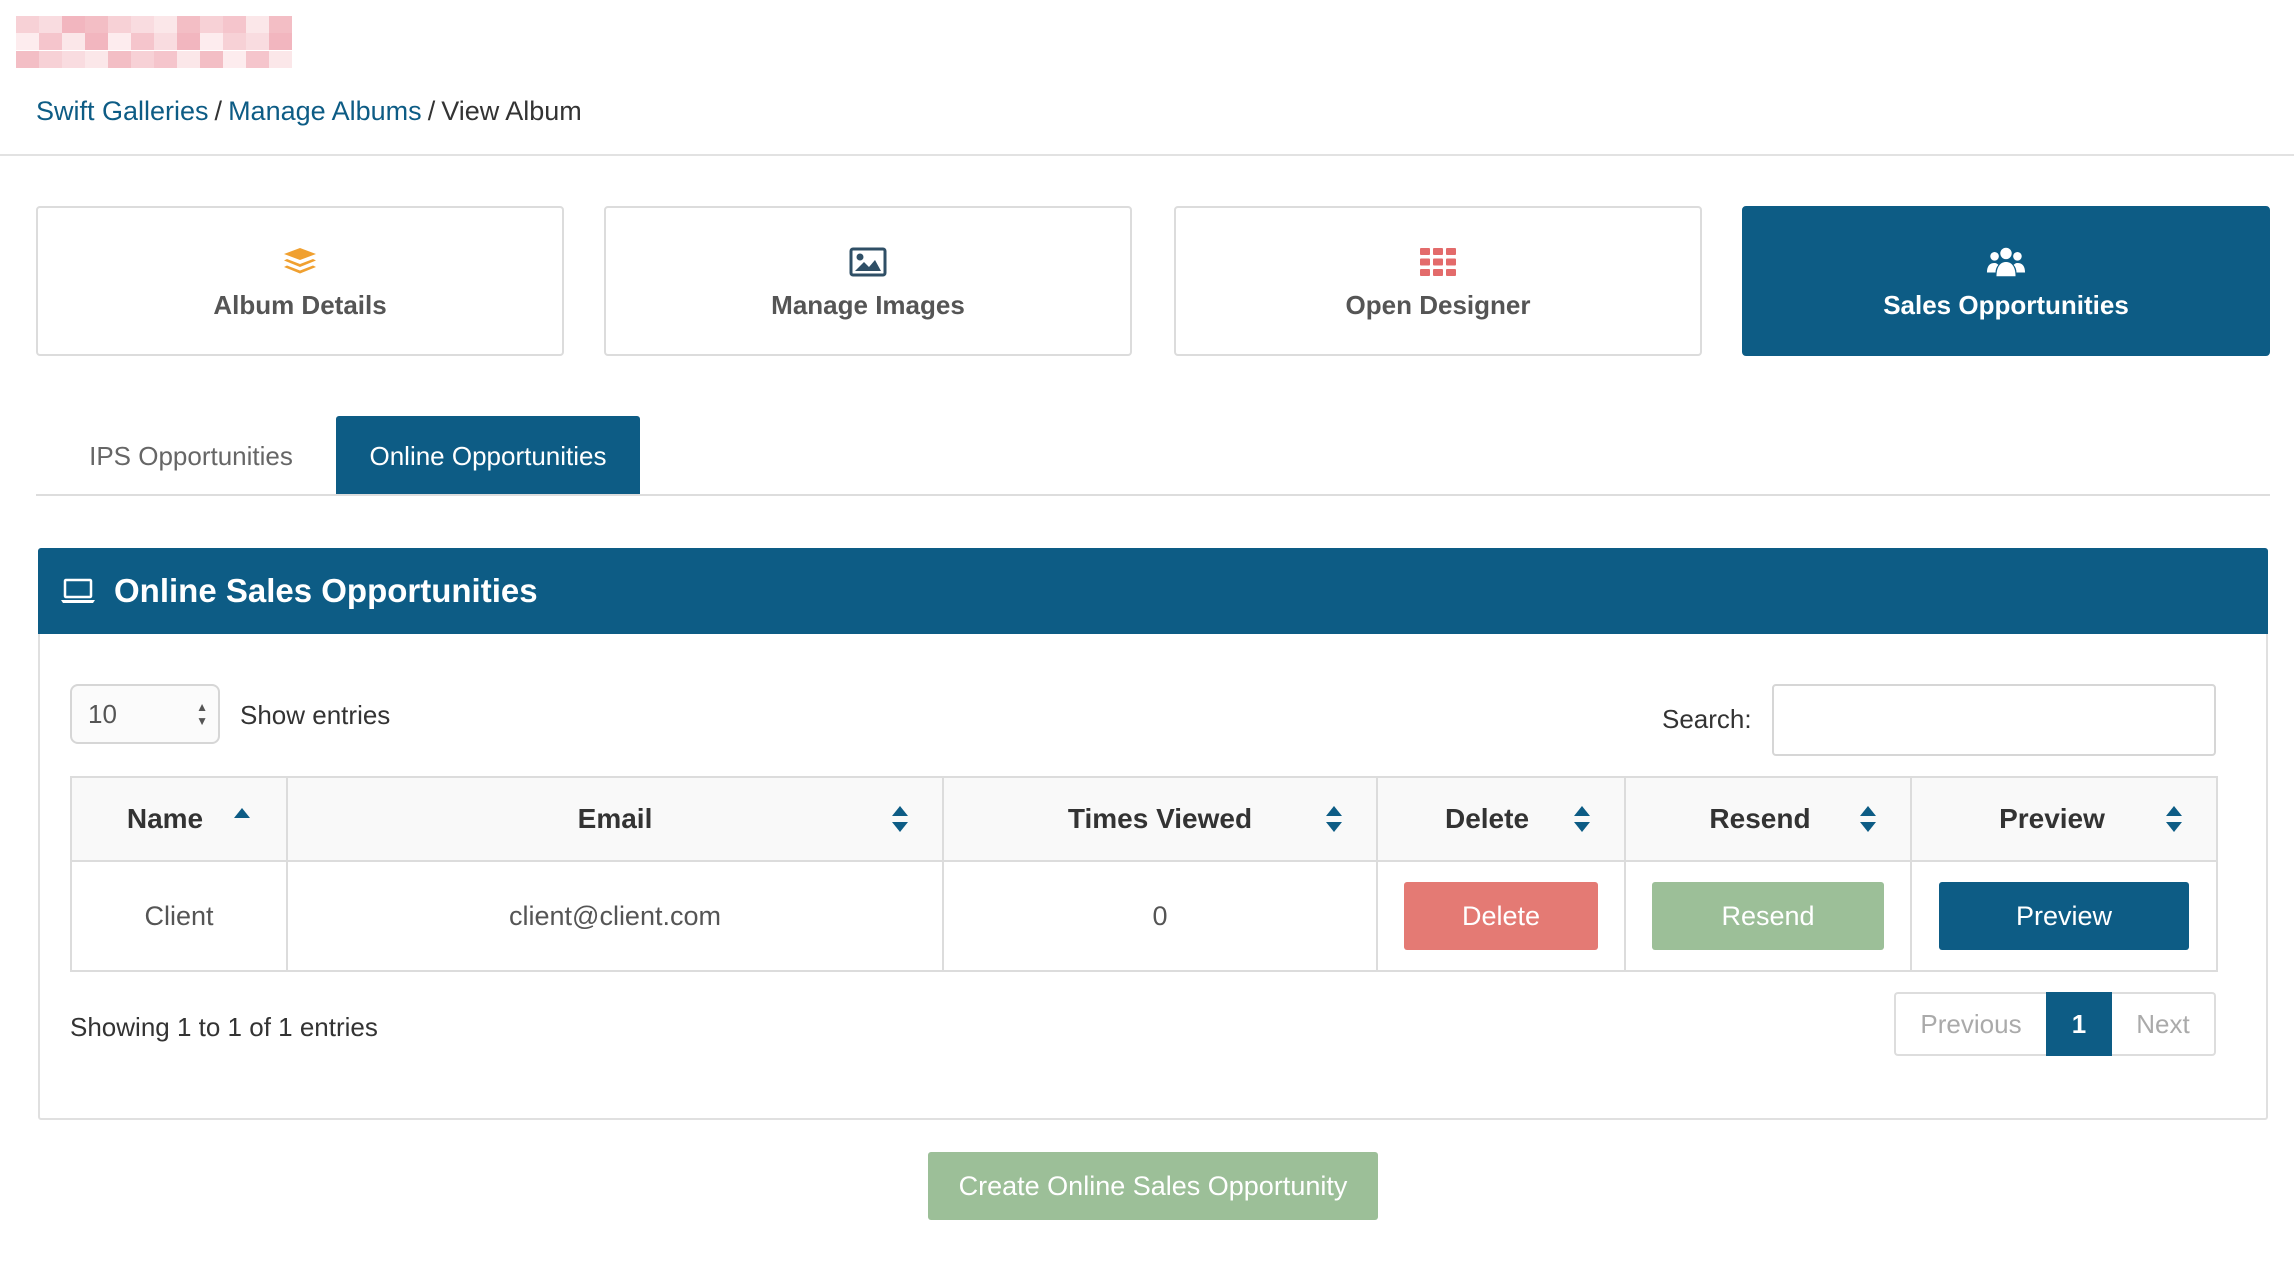 The height and width of the screenshot is (1262, 2294). Describe the element at coordinates (488, 456) in the screenshot. I see `tab-online-opportunities: Online Opportunities` at that location.